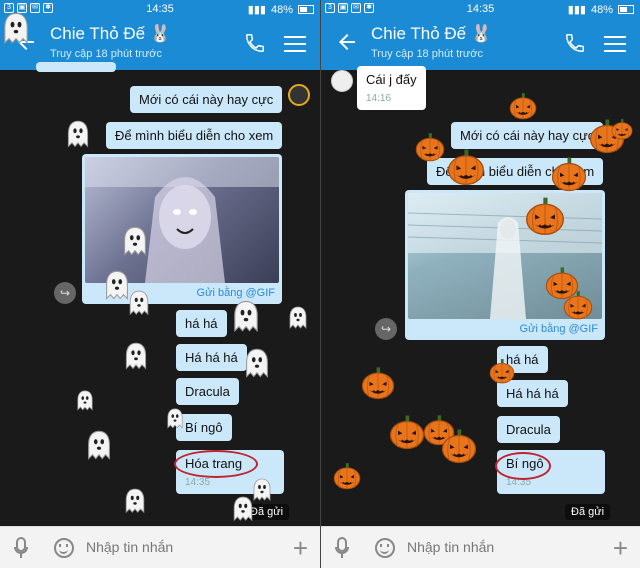  I want to click on avatar, so click(299, 95).